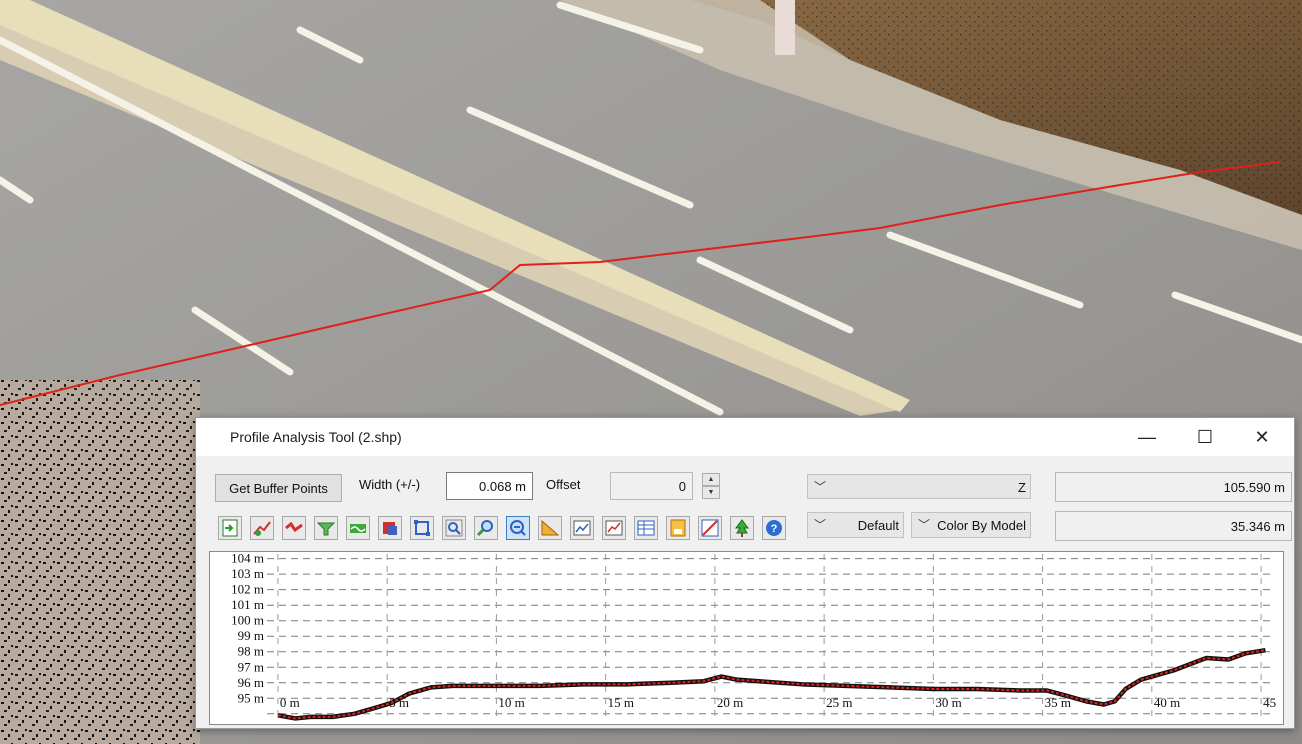 This screenshot has height=744, width=1302. I want to click on y-tick-label: 104 m, so click(247, 559).